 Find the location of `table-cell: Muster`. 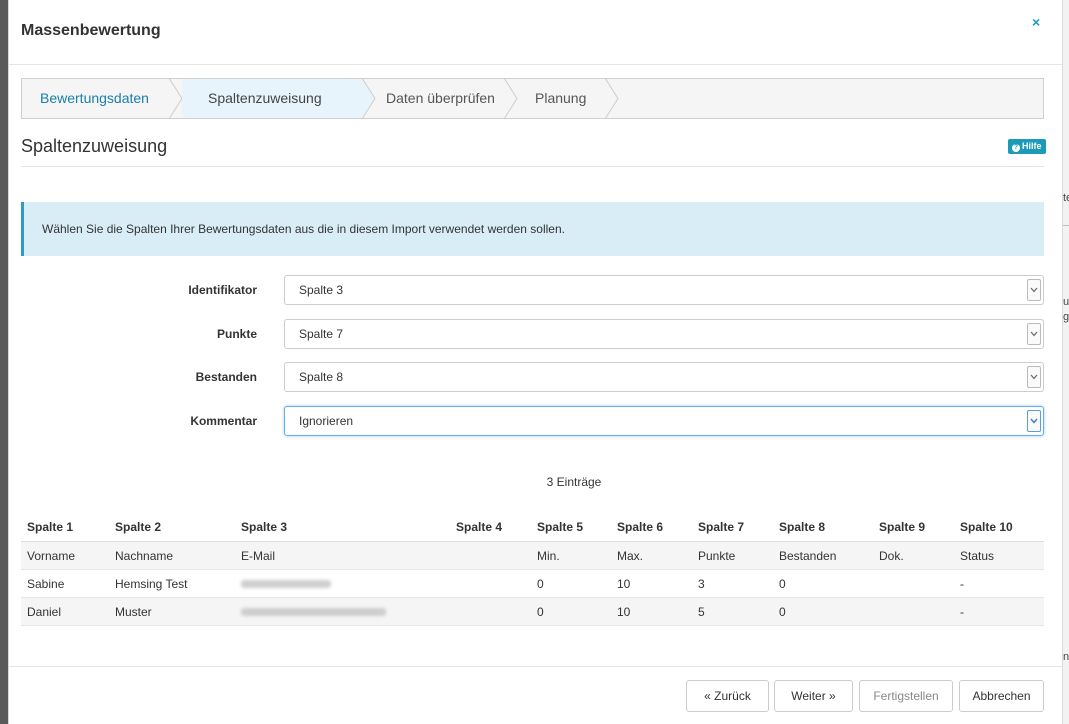

table-cell: Muster is located at coordinates (172, 611).